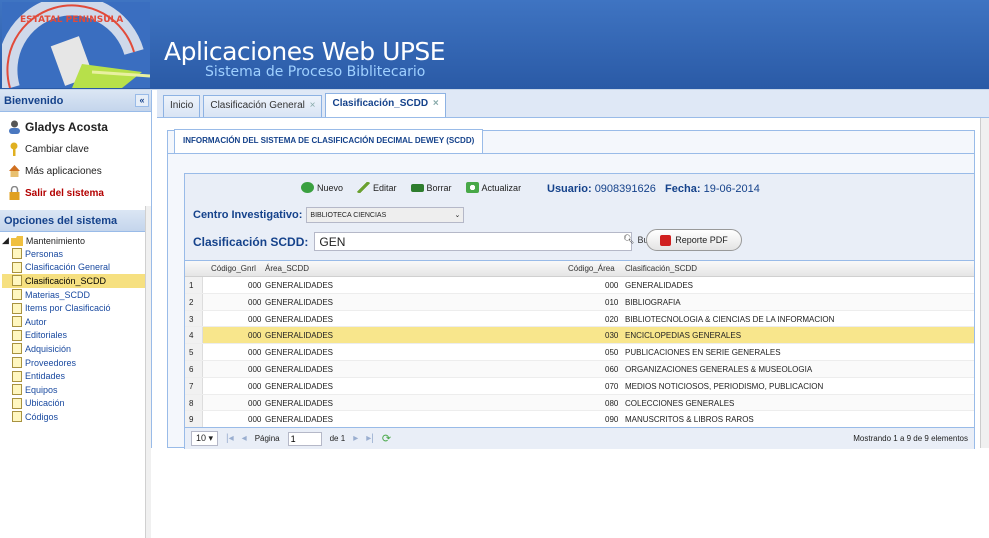 The height and width of the screenshot is (538, 989). What do you see at coordinates (76, 417) in the screenshot?
I see `tree-item-codigos: Códigos` at bounding box center [76, 417].